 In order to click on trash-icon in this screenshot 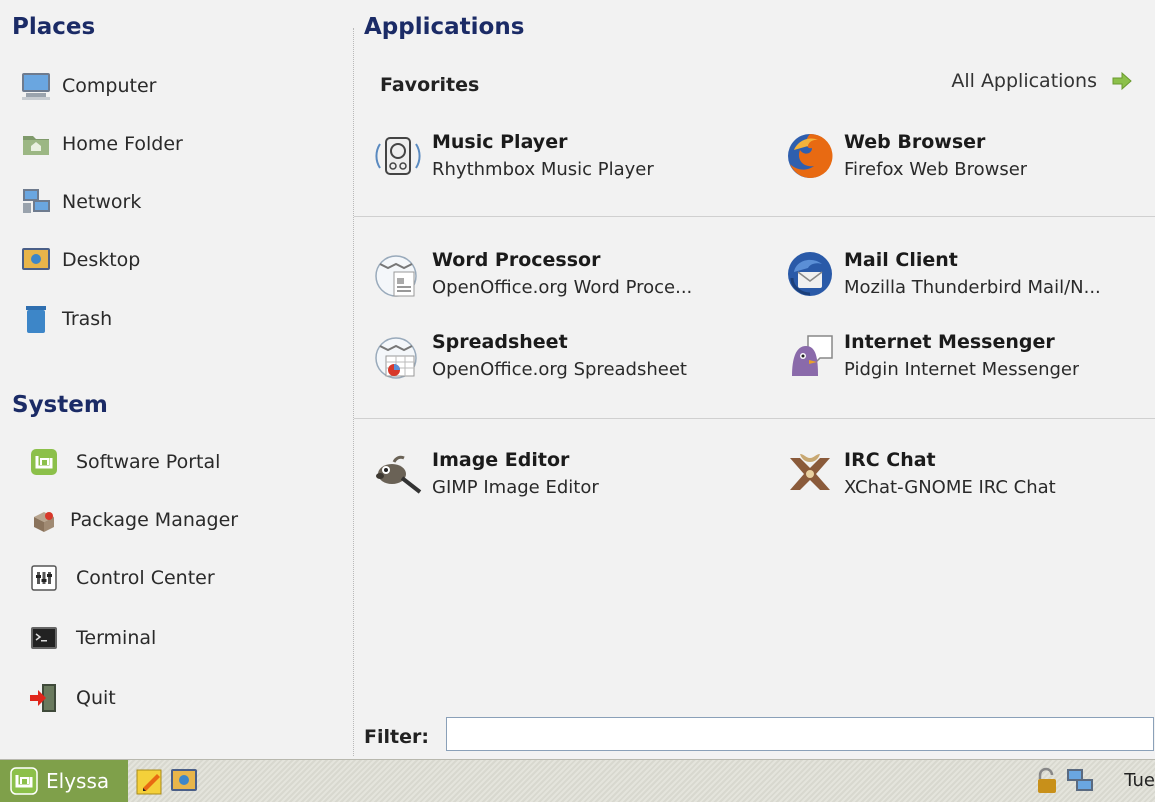, I will do `click(36, 319)`.